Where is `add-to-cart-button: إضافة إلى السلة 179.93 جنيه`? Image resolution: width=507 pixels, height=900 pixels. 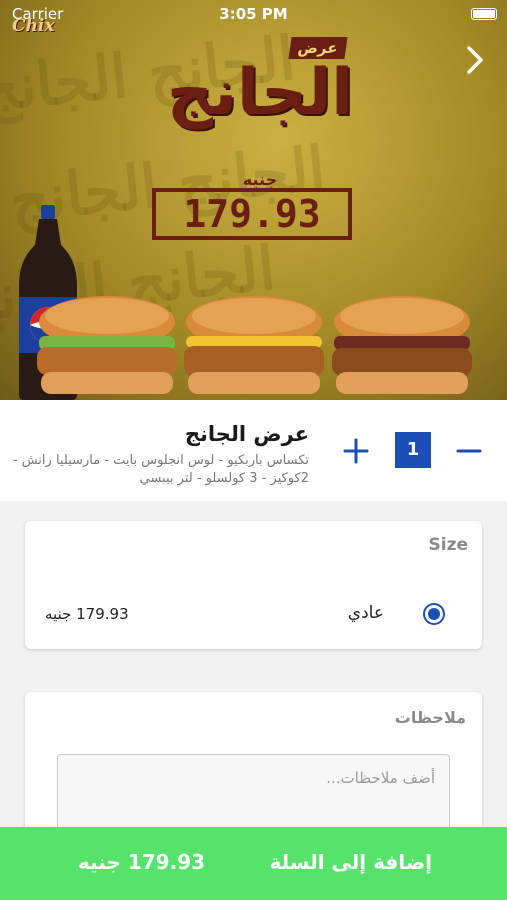
add-to-cart-button: إضافة إلى السلة 179.93 جنيه is located at coordinates (253, 863).